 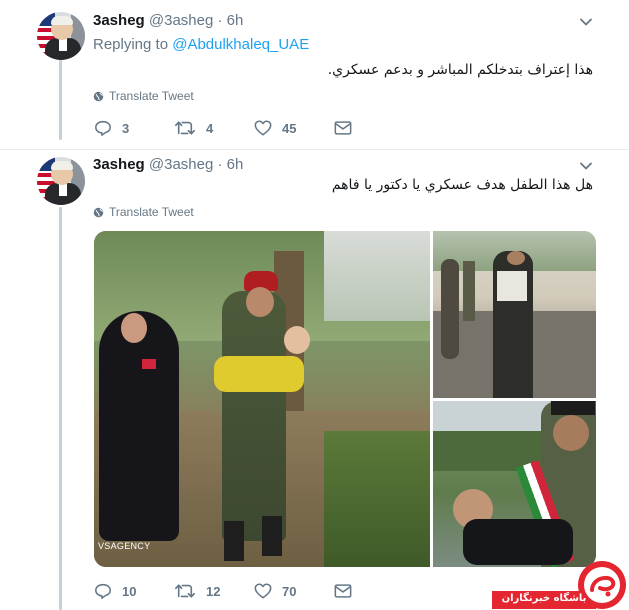 I want to click on logo-text: باشگاه خبرنگاران, so click(x=544, y=598).